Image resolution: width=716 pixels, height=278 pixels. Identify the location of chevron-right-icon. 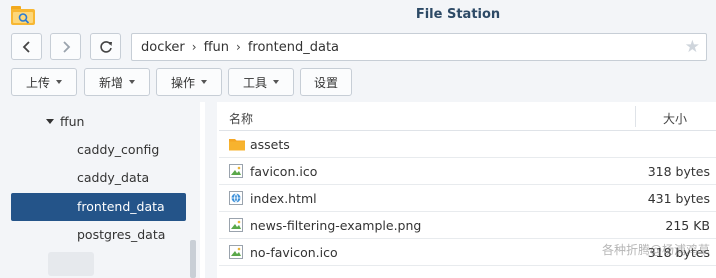
(66, 46).